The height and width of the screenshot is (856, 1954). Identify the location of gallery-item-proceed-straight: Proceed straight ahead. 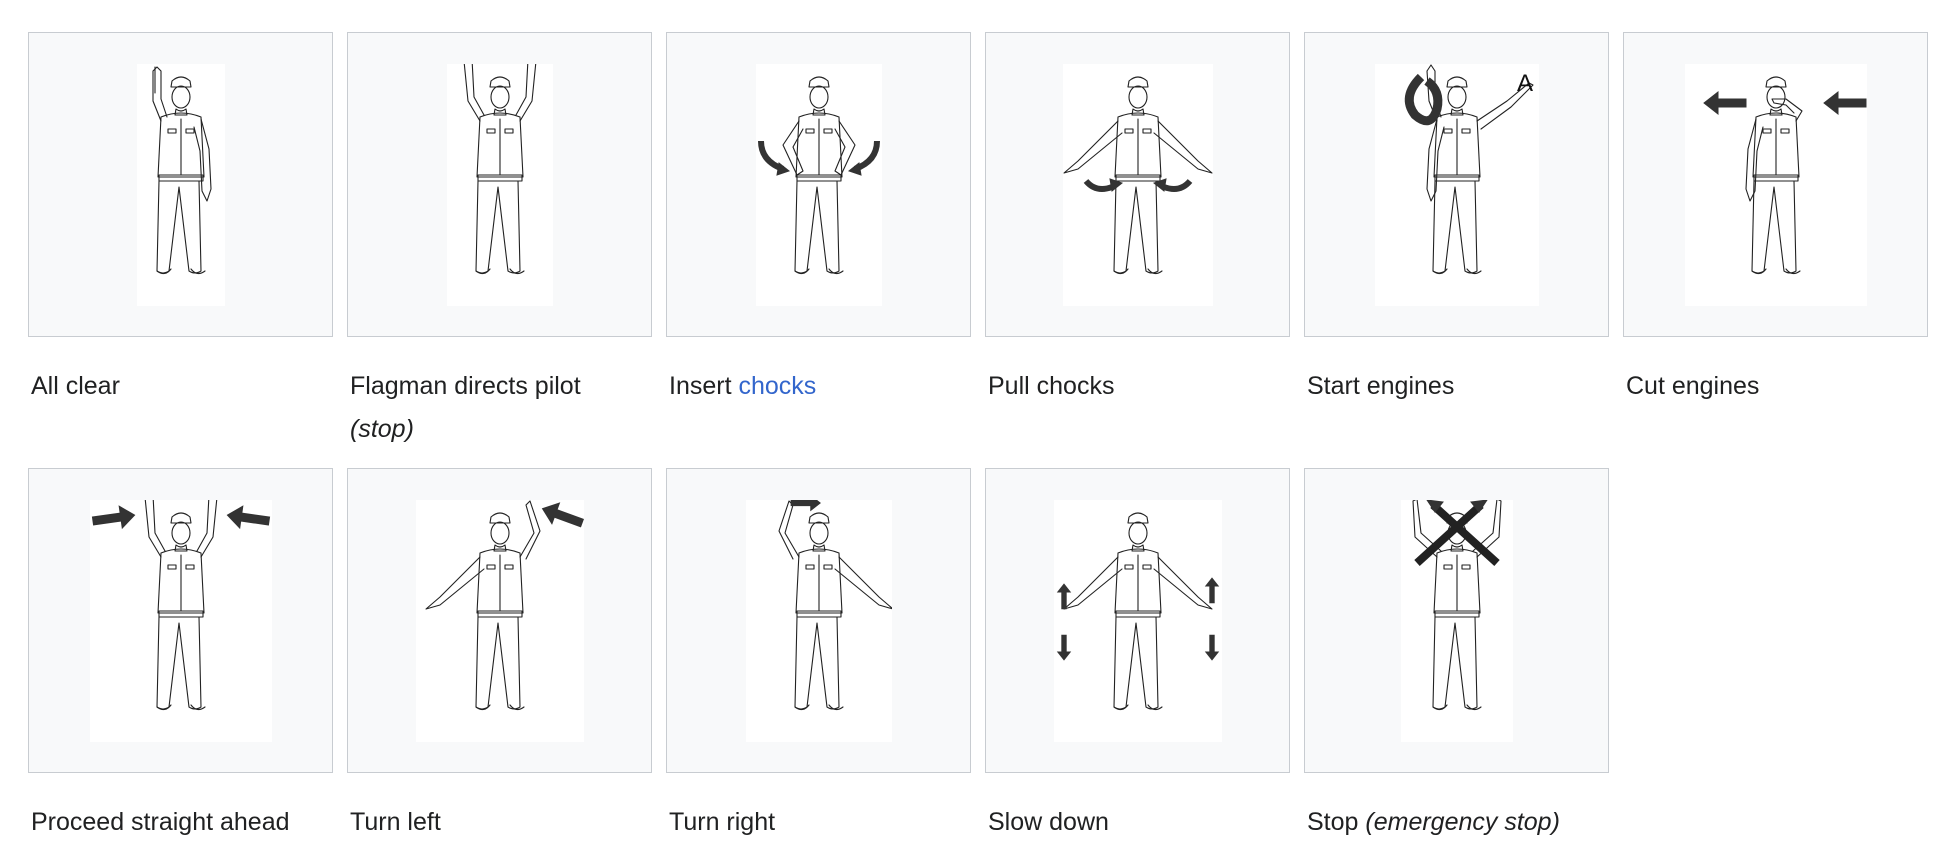
(180, 656).